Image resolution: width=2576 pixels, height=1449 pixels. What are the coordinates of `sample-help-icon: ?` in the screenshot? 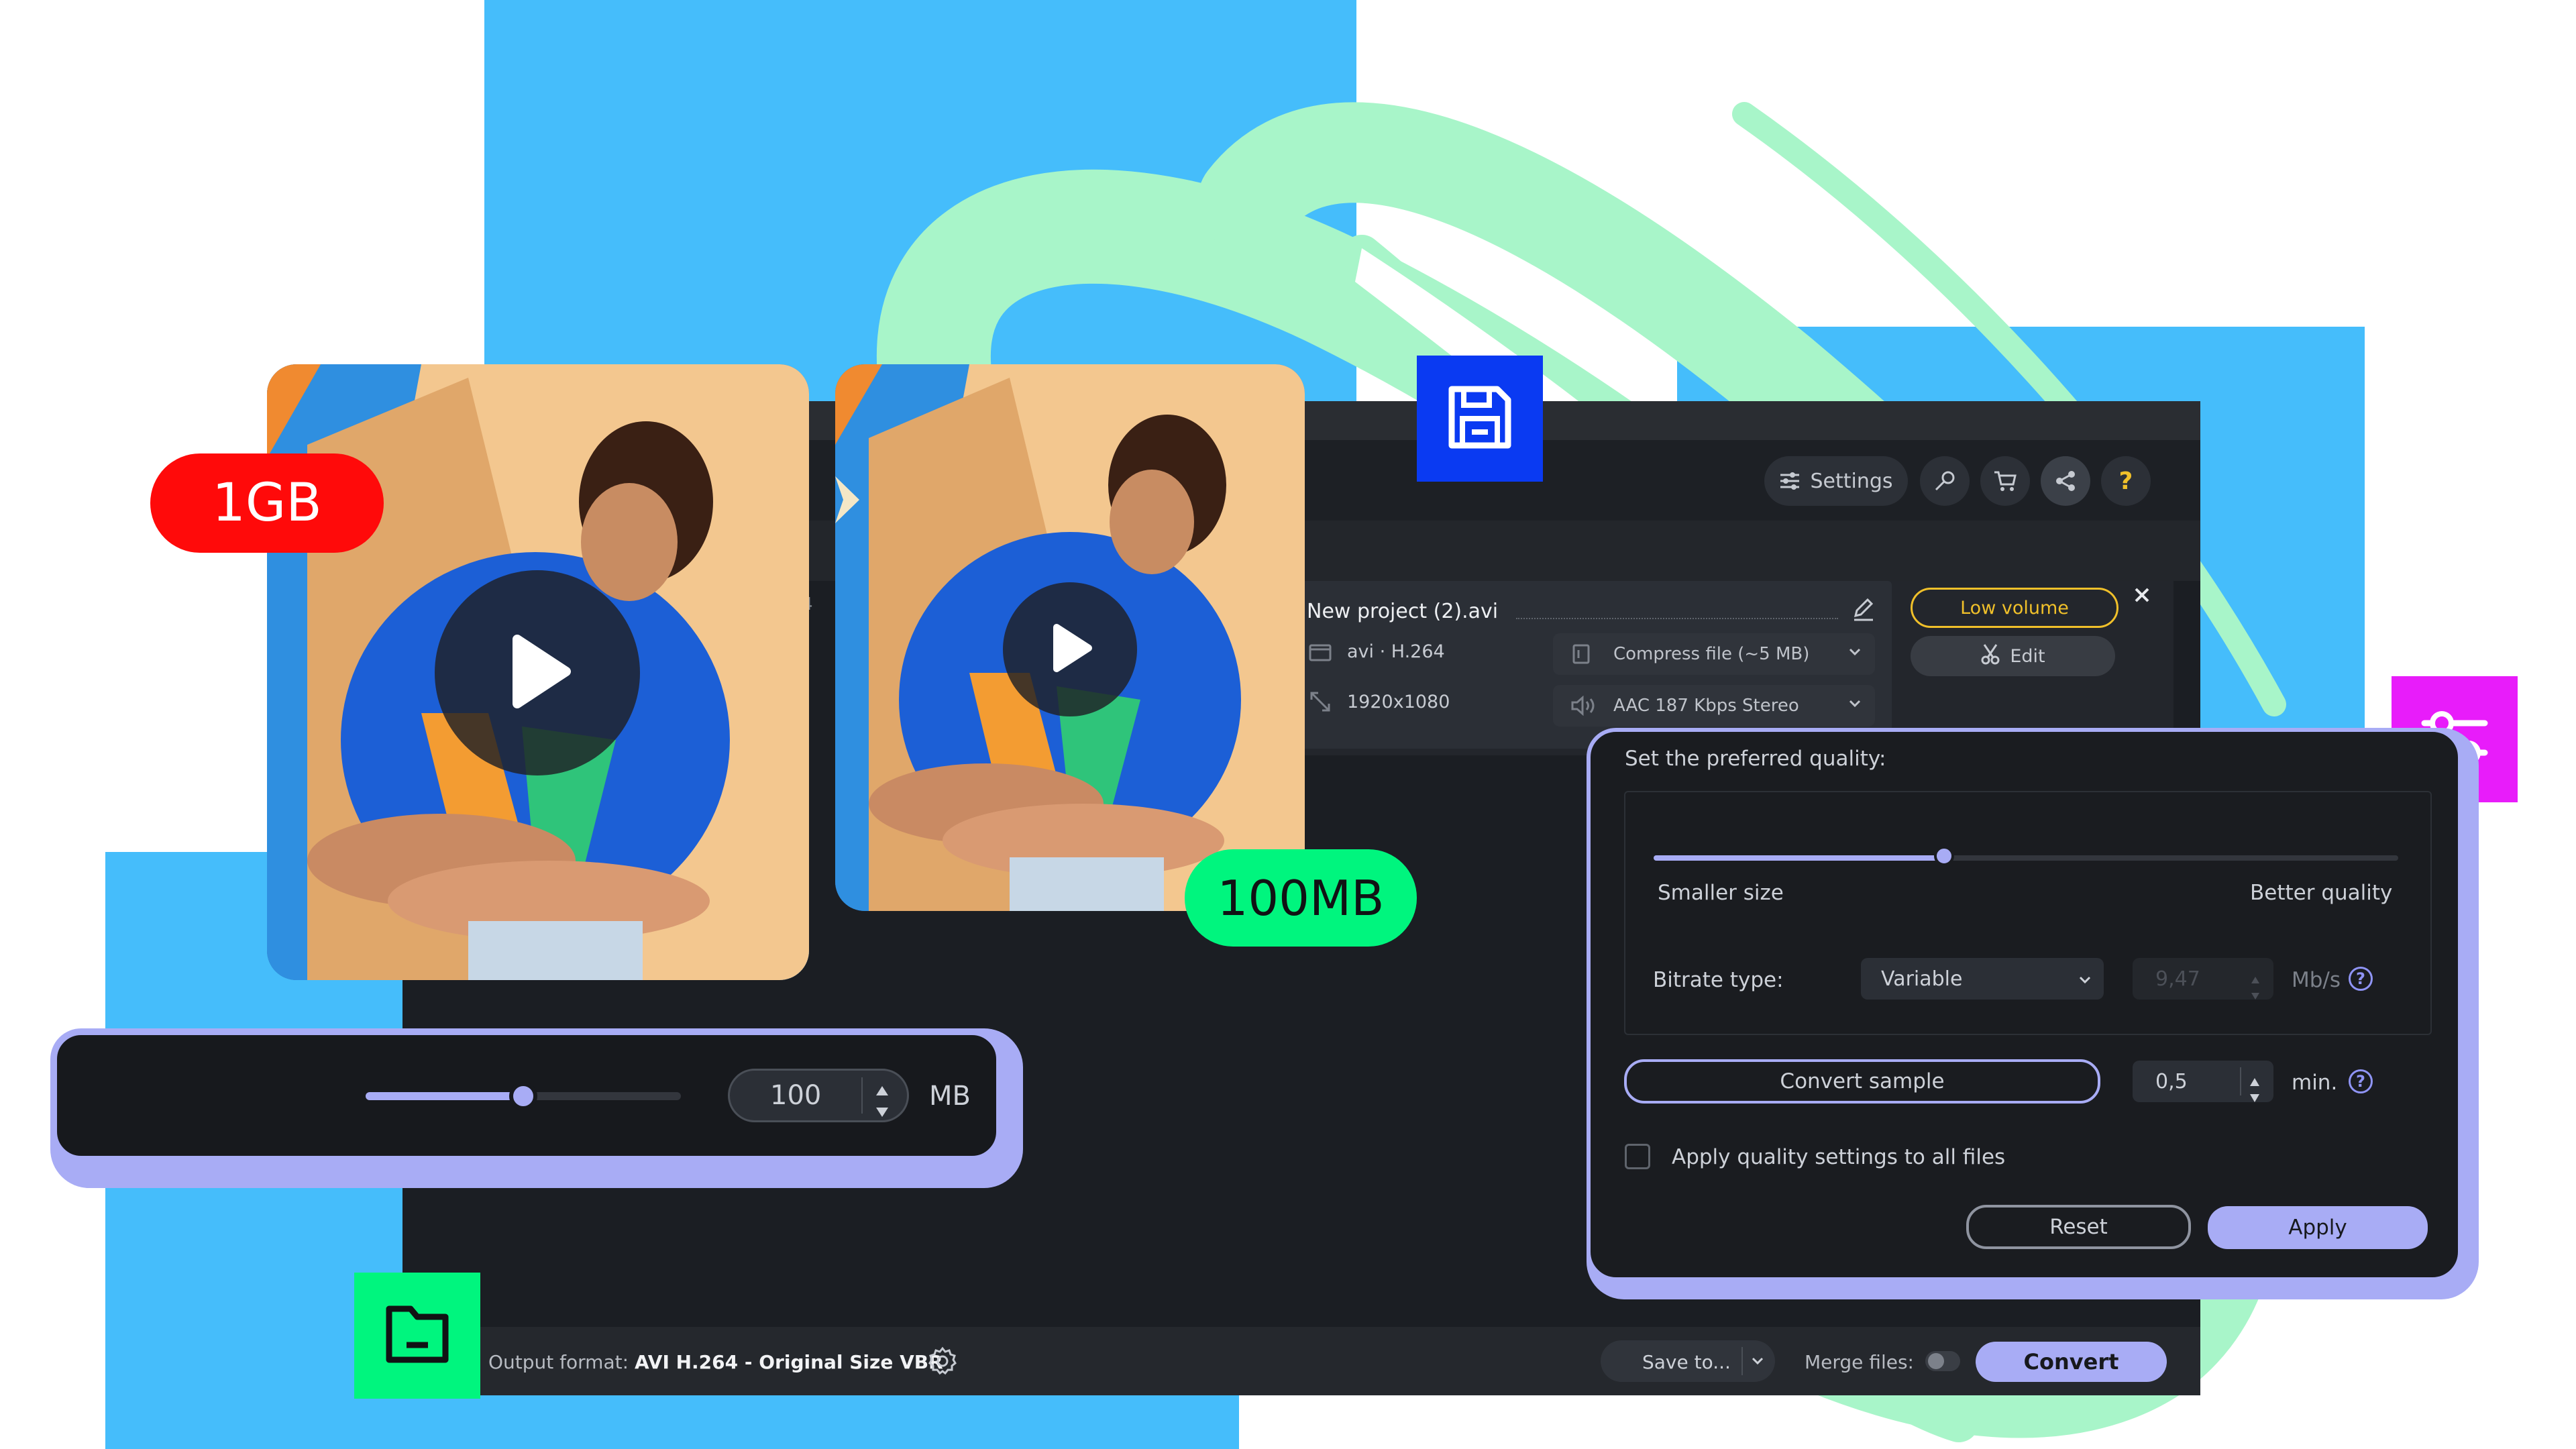 It's located at (2361, 1081).